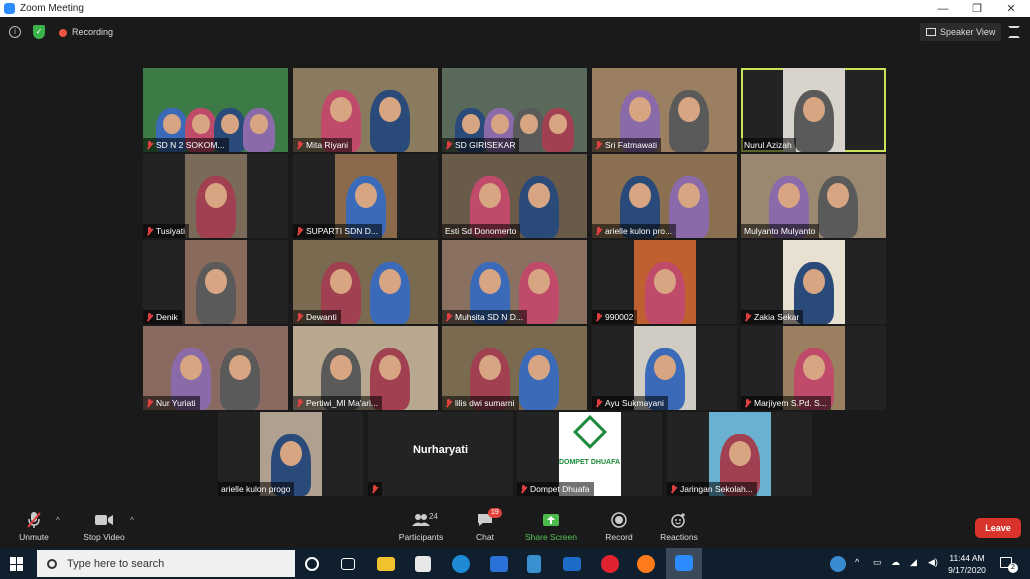  Describe the element at coordinates (933, 562) in the screenshot. I see `volume-icon: ◀)` at that location.